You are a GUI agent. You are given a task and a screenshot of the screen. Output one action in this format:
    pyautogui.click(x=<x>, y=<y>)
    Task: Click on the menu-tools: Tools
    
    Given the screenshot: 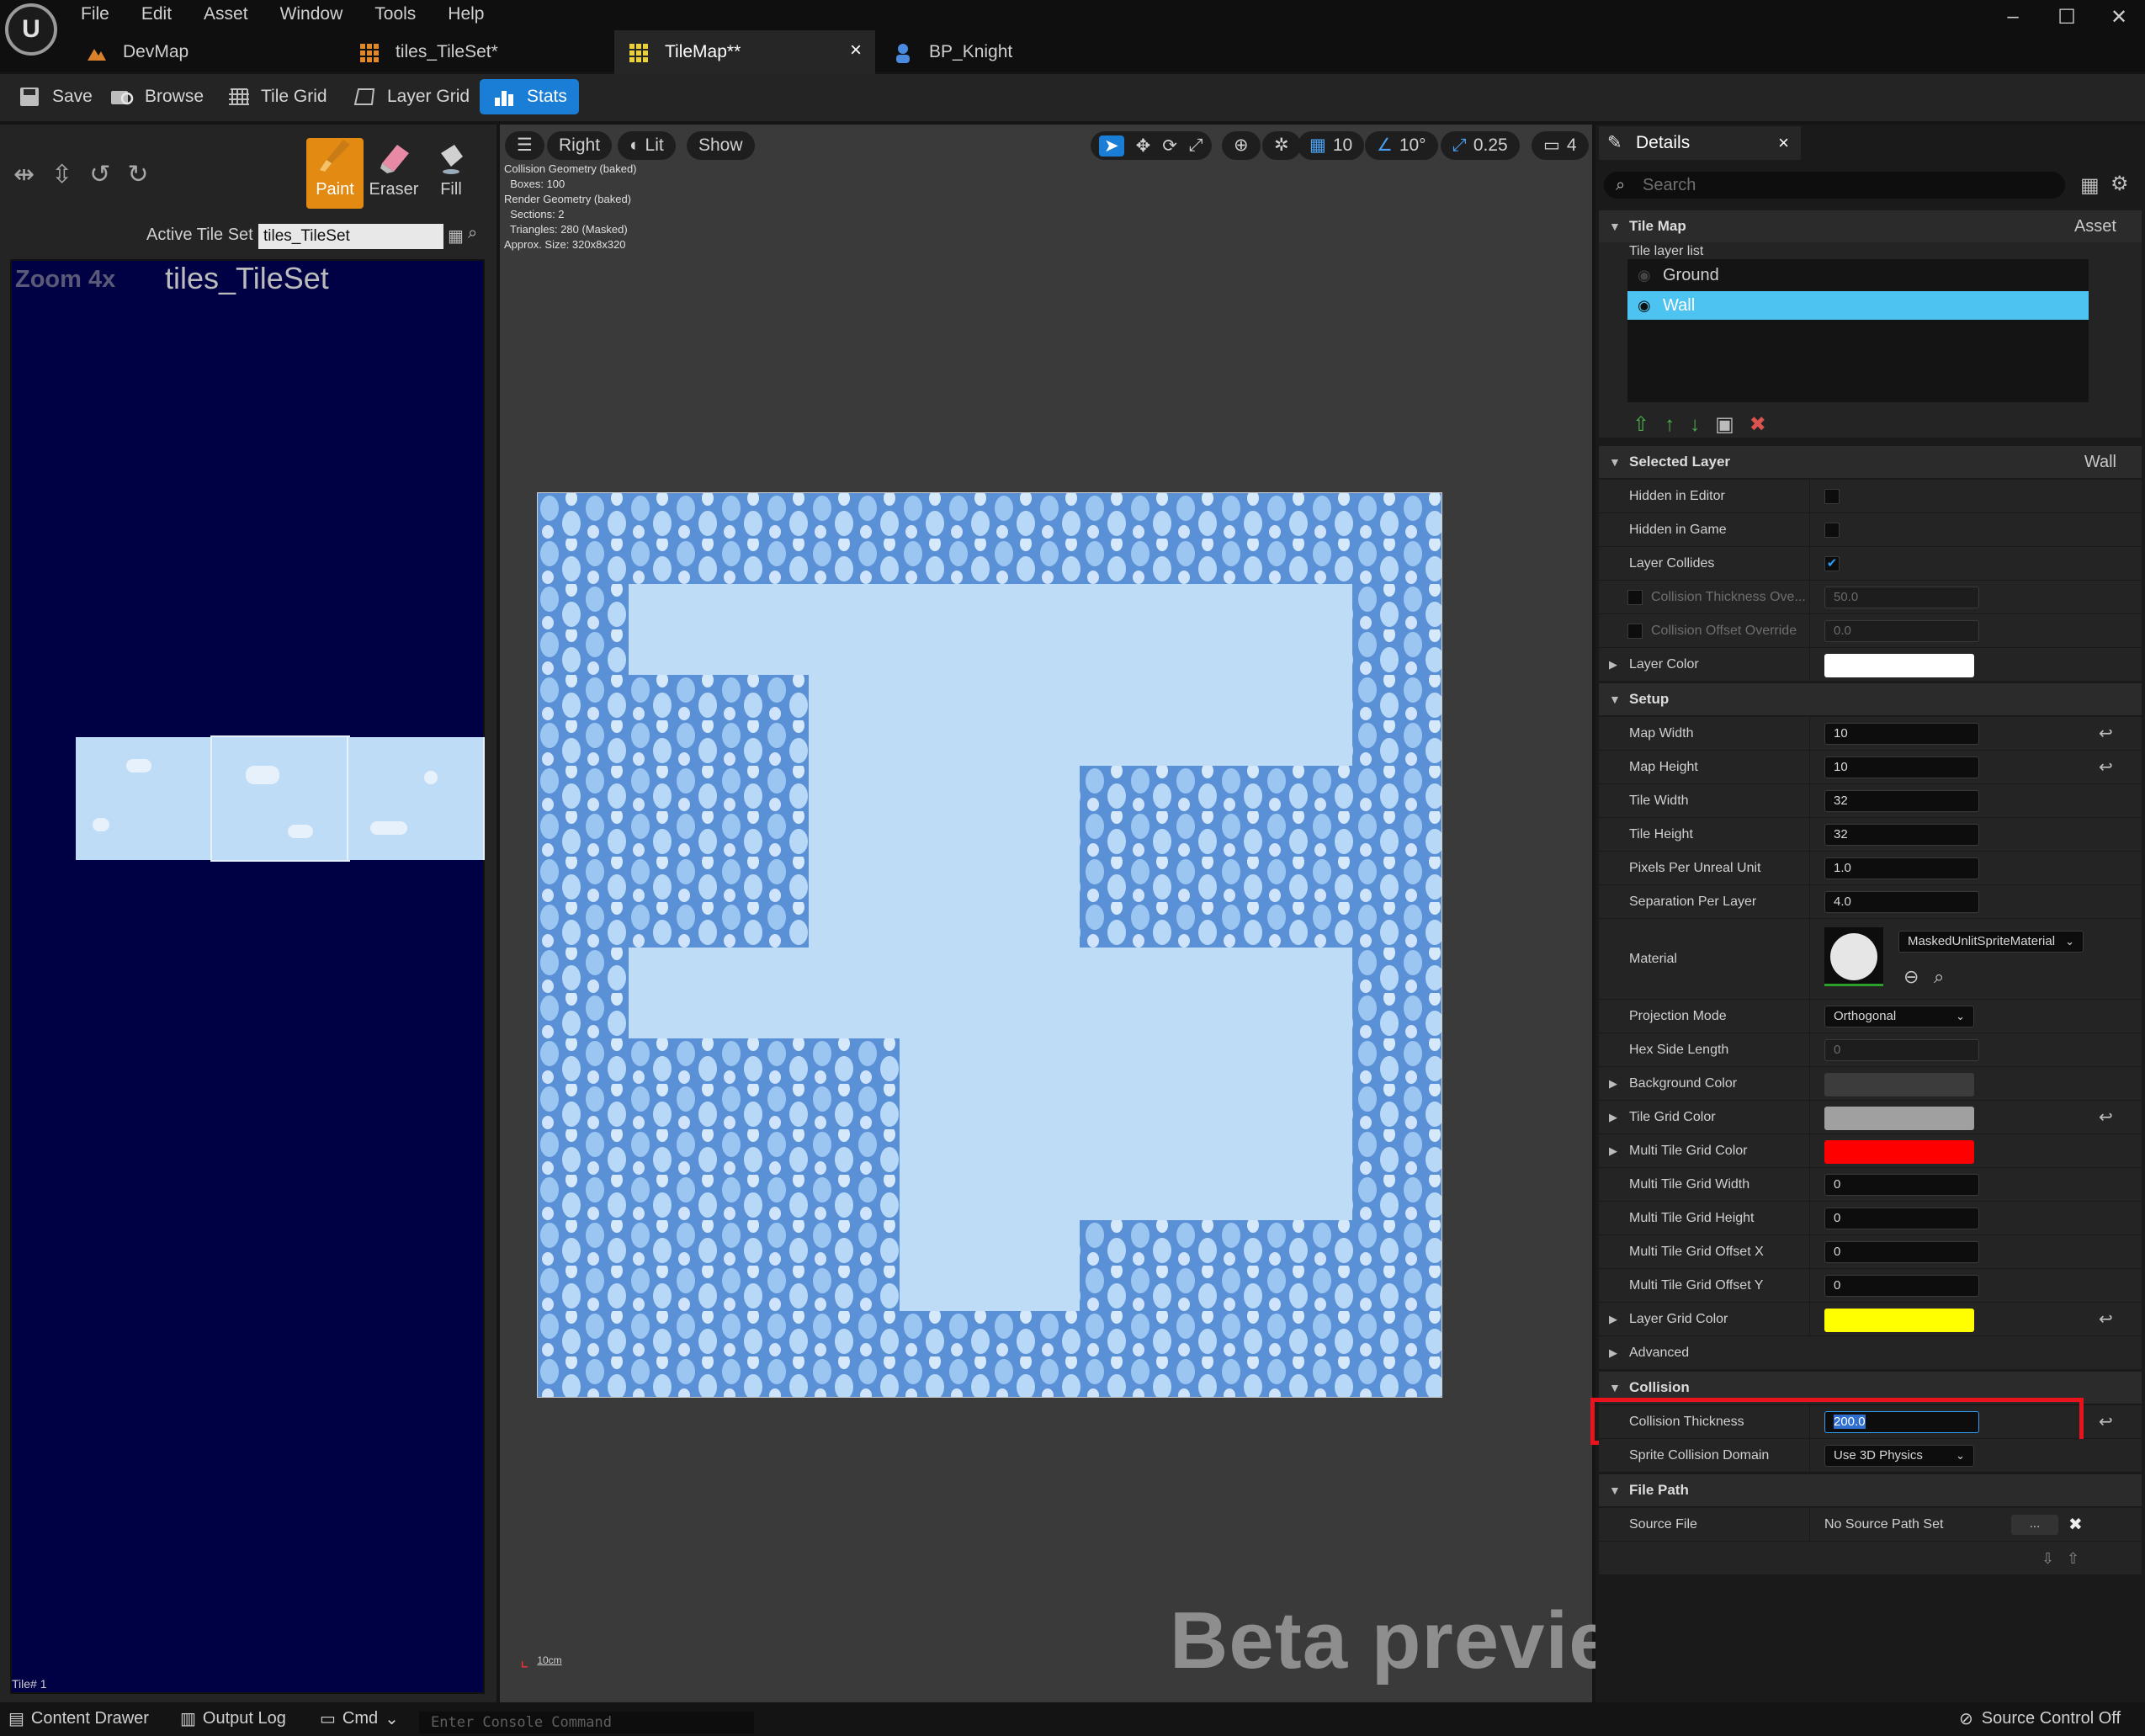 What is the action you would take?
    pyautogui.click(x=395, y=14)
    